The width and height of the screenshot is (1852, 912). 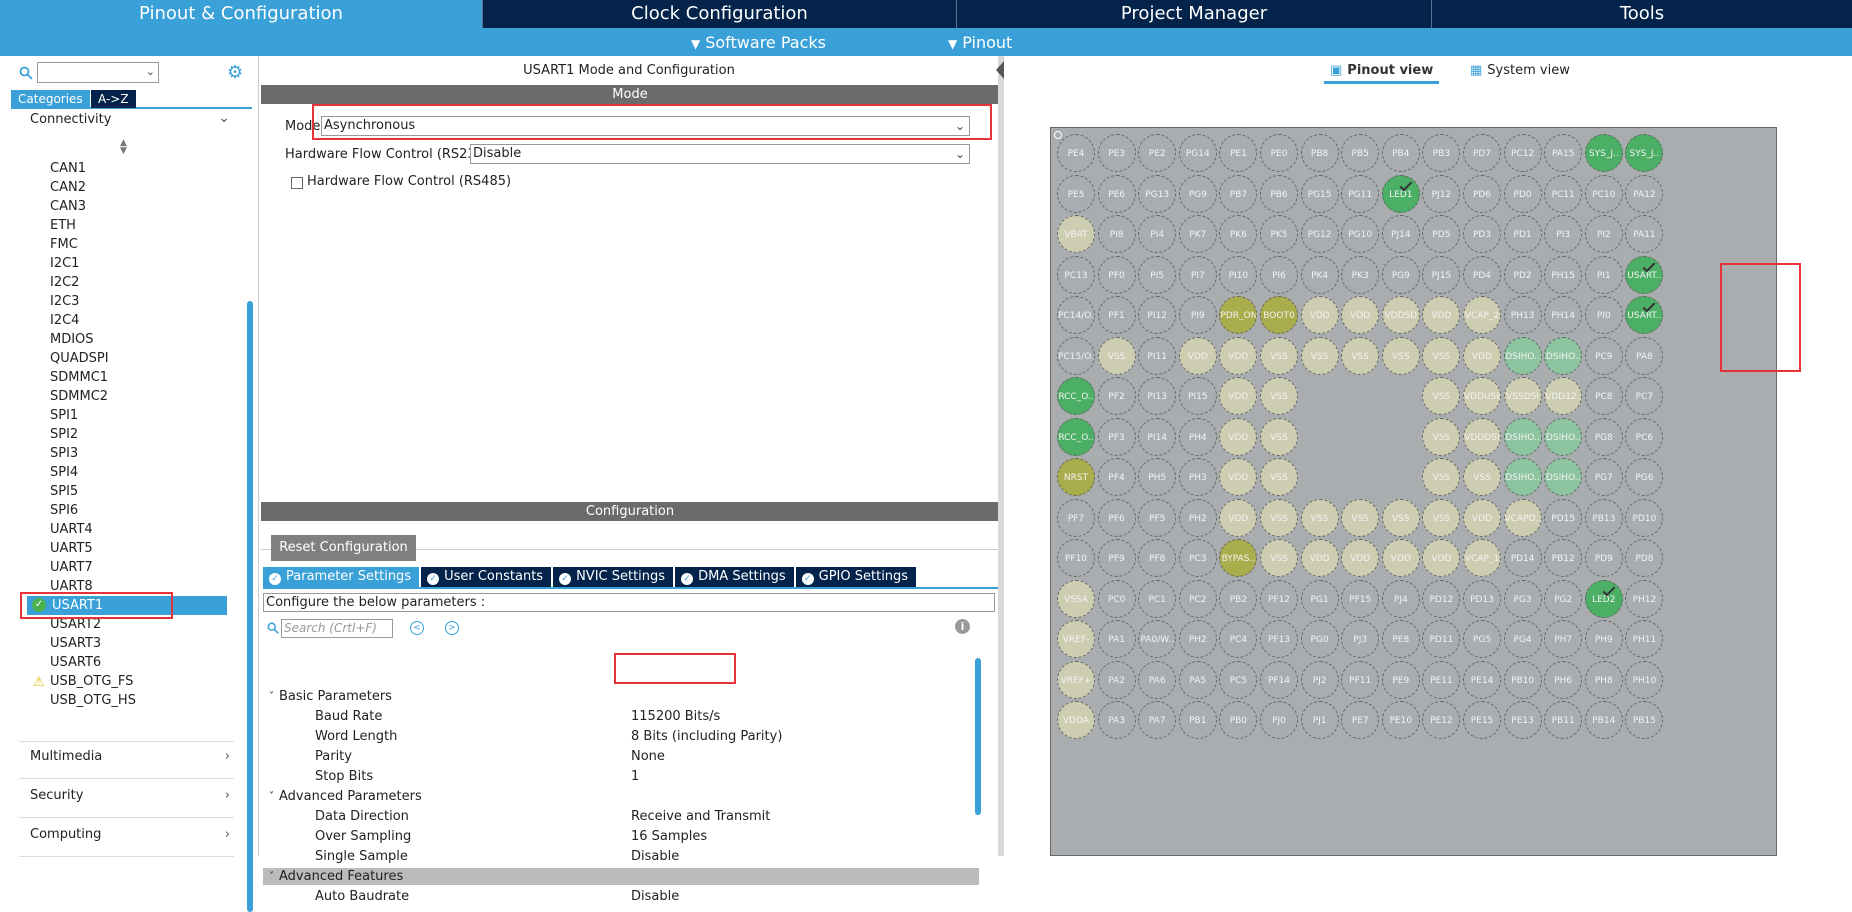 I want to click on peripheral-i2c3: I2C3, so click(x=124, y=301).